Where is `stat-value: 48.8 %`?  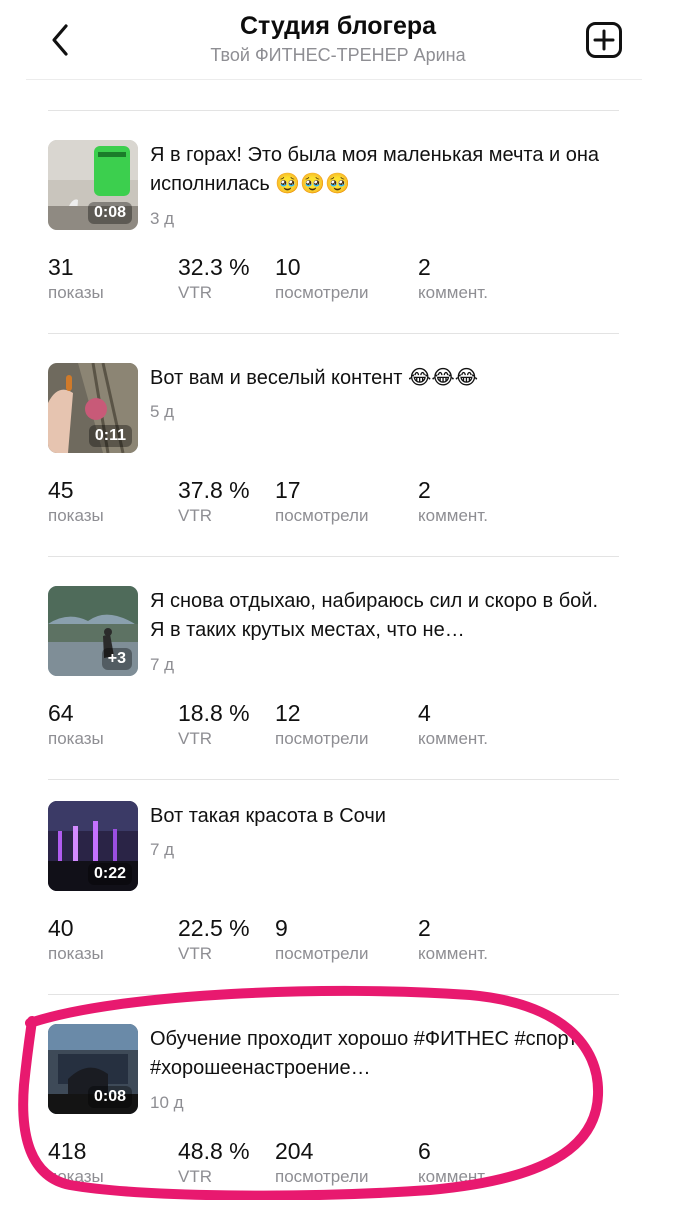 stat-value: 48.8 % is located at coordinates (214, 1151).